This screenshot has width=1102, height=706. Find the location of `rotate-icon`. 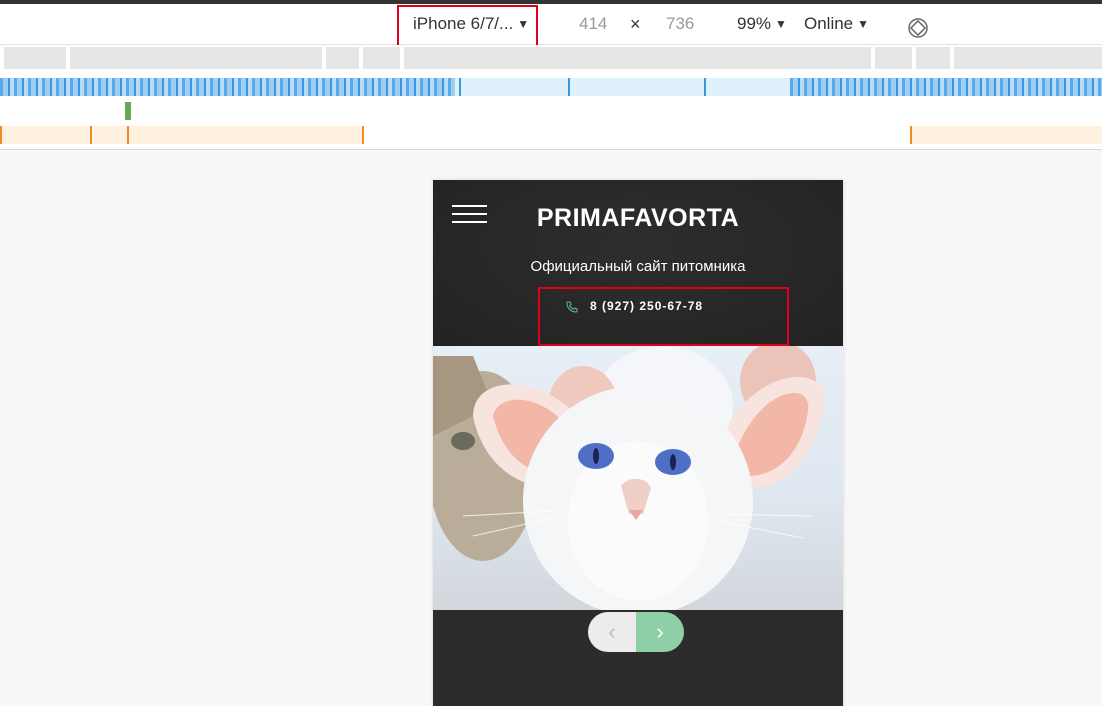

rotate-icon is located at coordinates (918, 28).